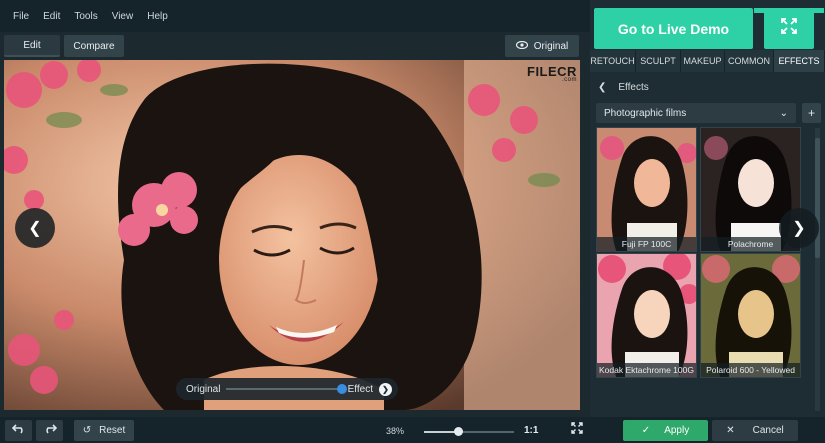 This screenshot has width=825, height=443. I want to click on undo-button, so click(18, 430).